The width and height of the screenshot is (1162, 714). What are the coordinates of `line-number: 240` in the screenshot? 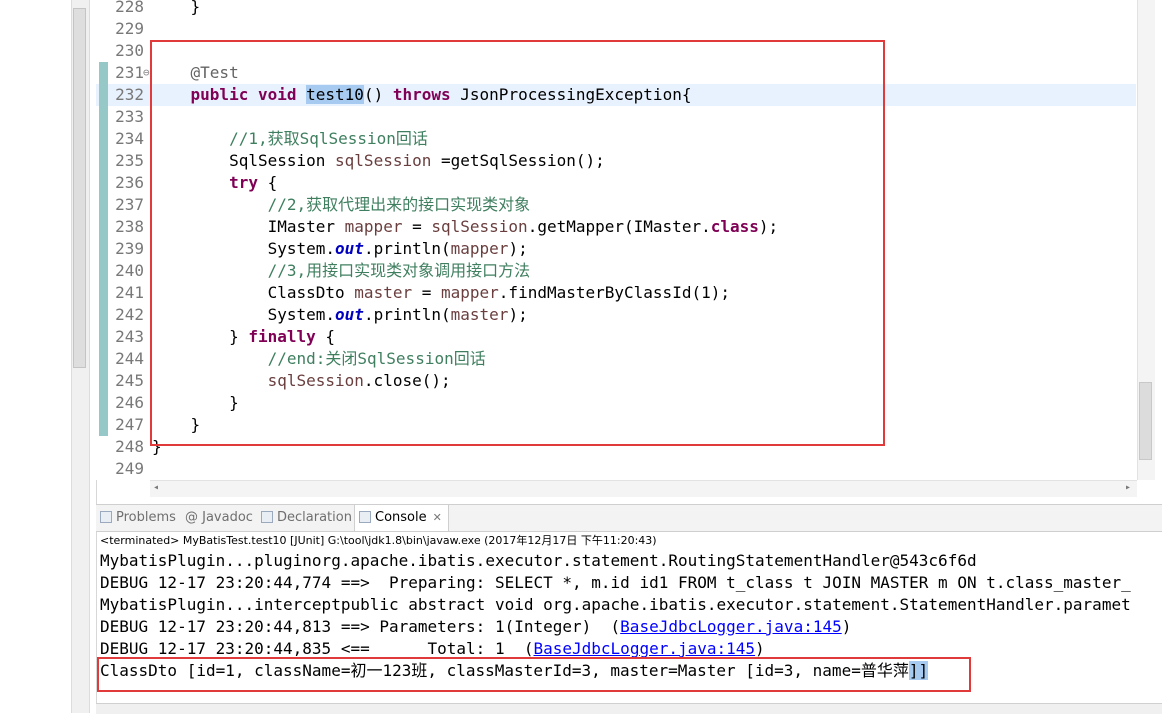 It's located at (129, 270).